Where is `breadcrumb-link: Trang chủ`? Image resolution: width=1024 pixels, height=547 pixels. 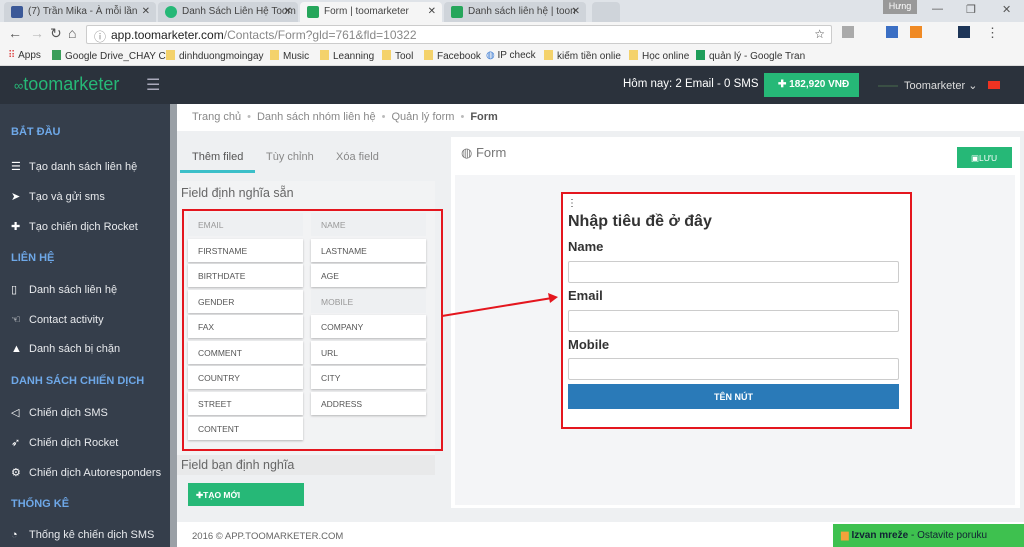
breadcrumb-link: Trang chủ is located at coordinates (216, 117).